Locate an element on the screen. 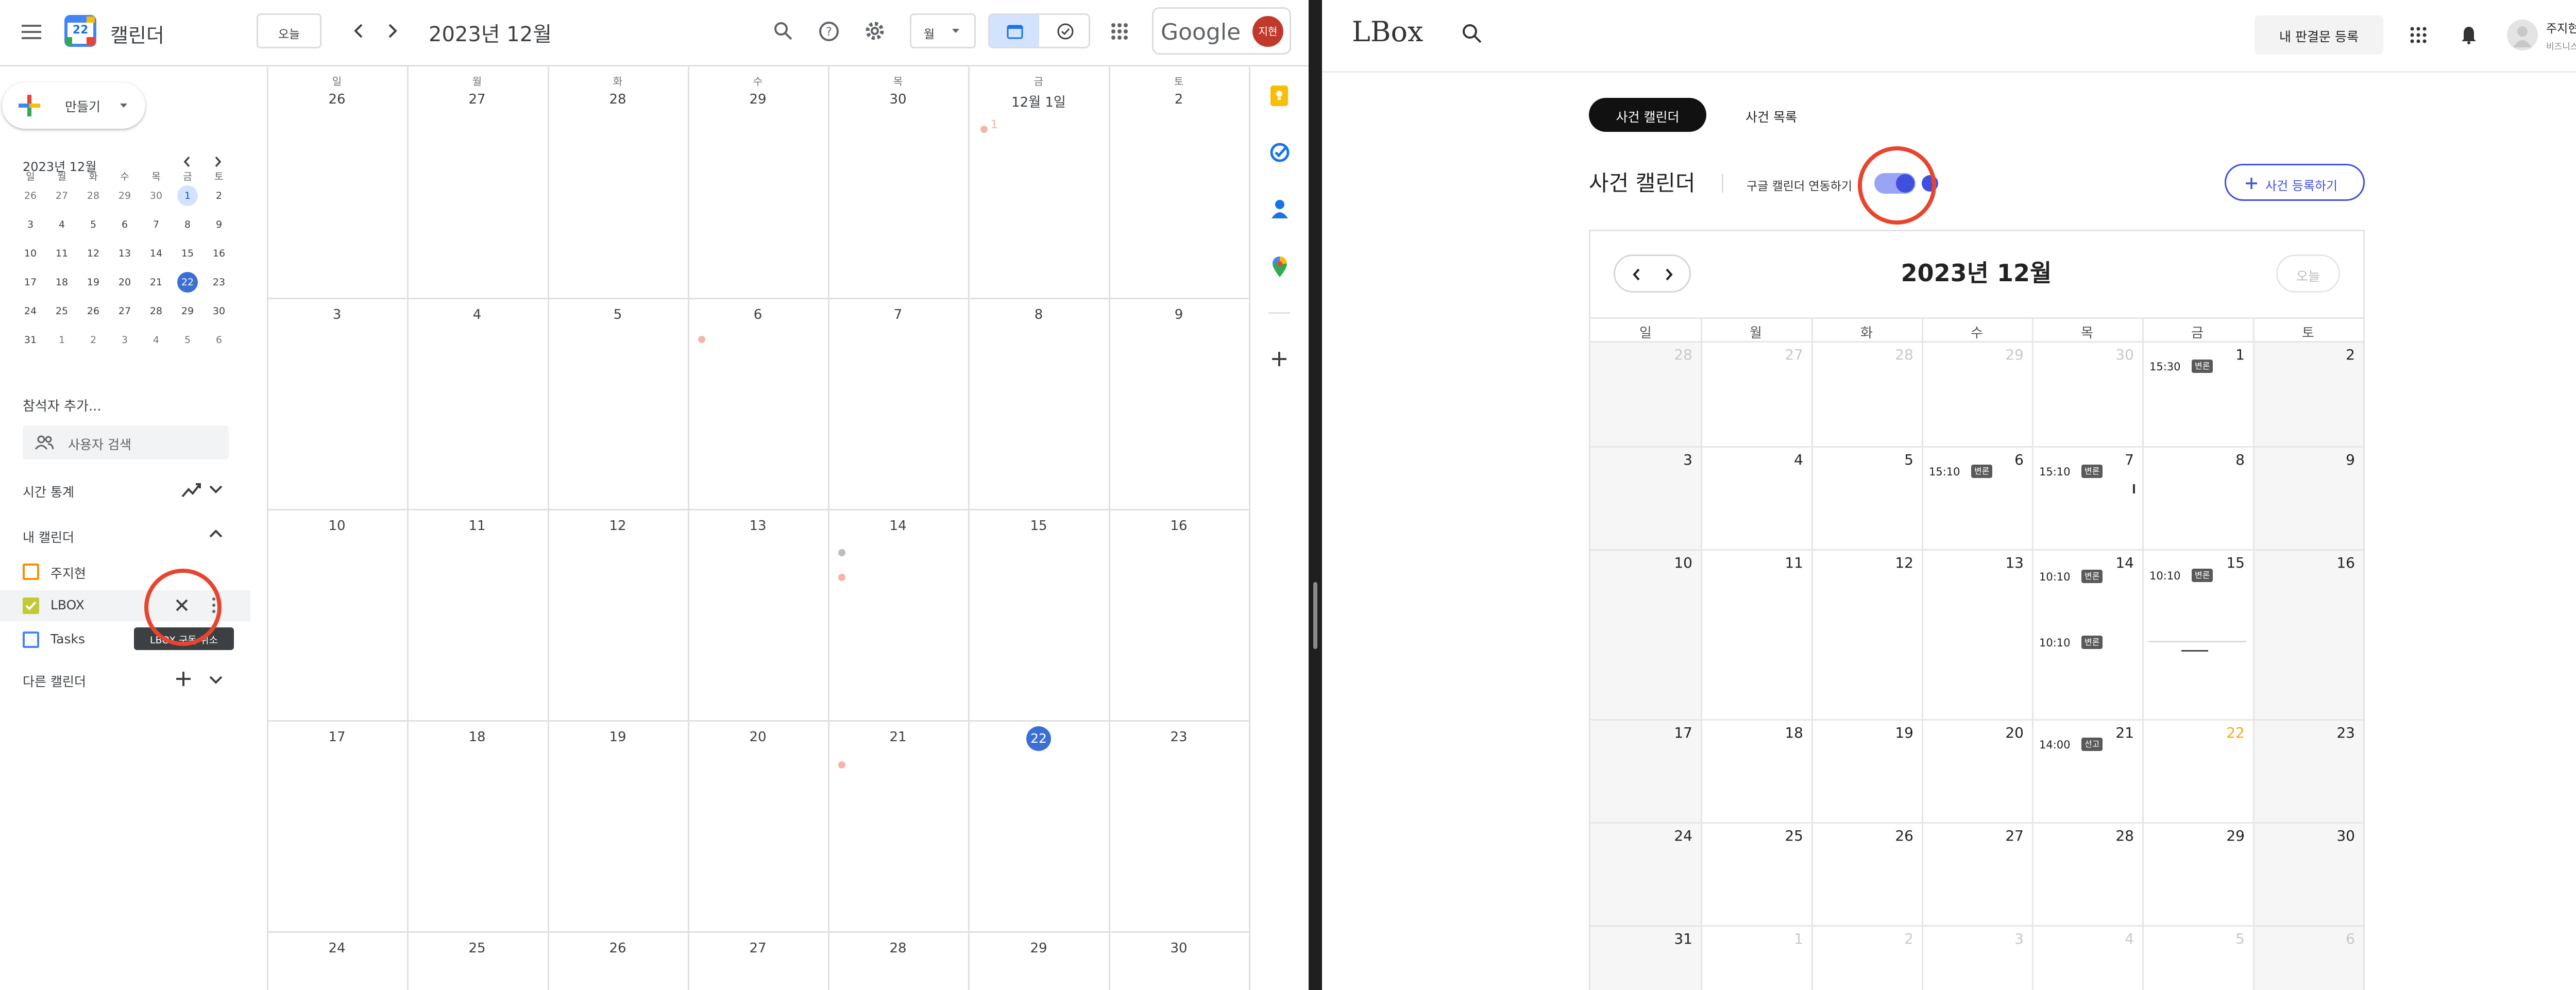 This screenshot has height=990, width=2576. prev-period-icon is located at coordinates (359, 31).